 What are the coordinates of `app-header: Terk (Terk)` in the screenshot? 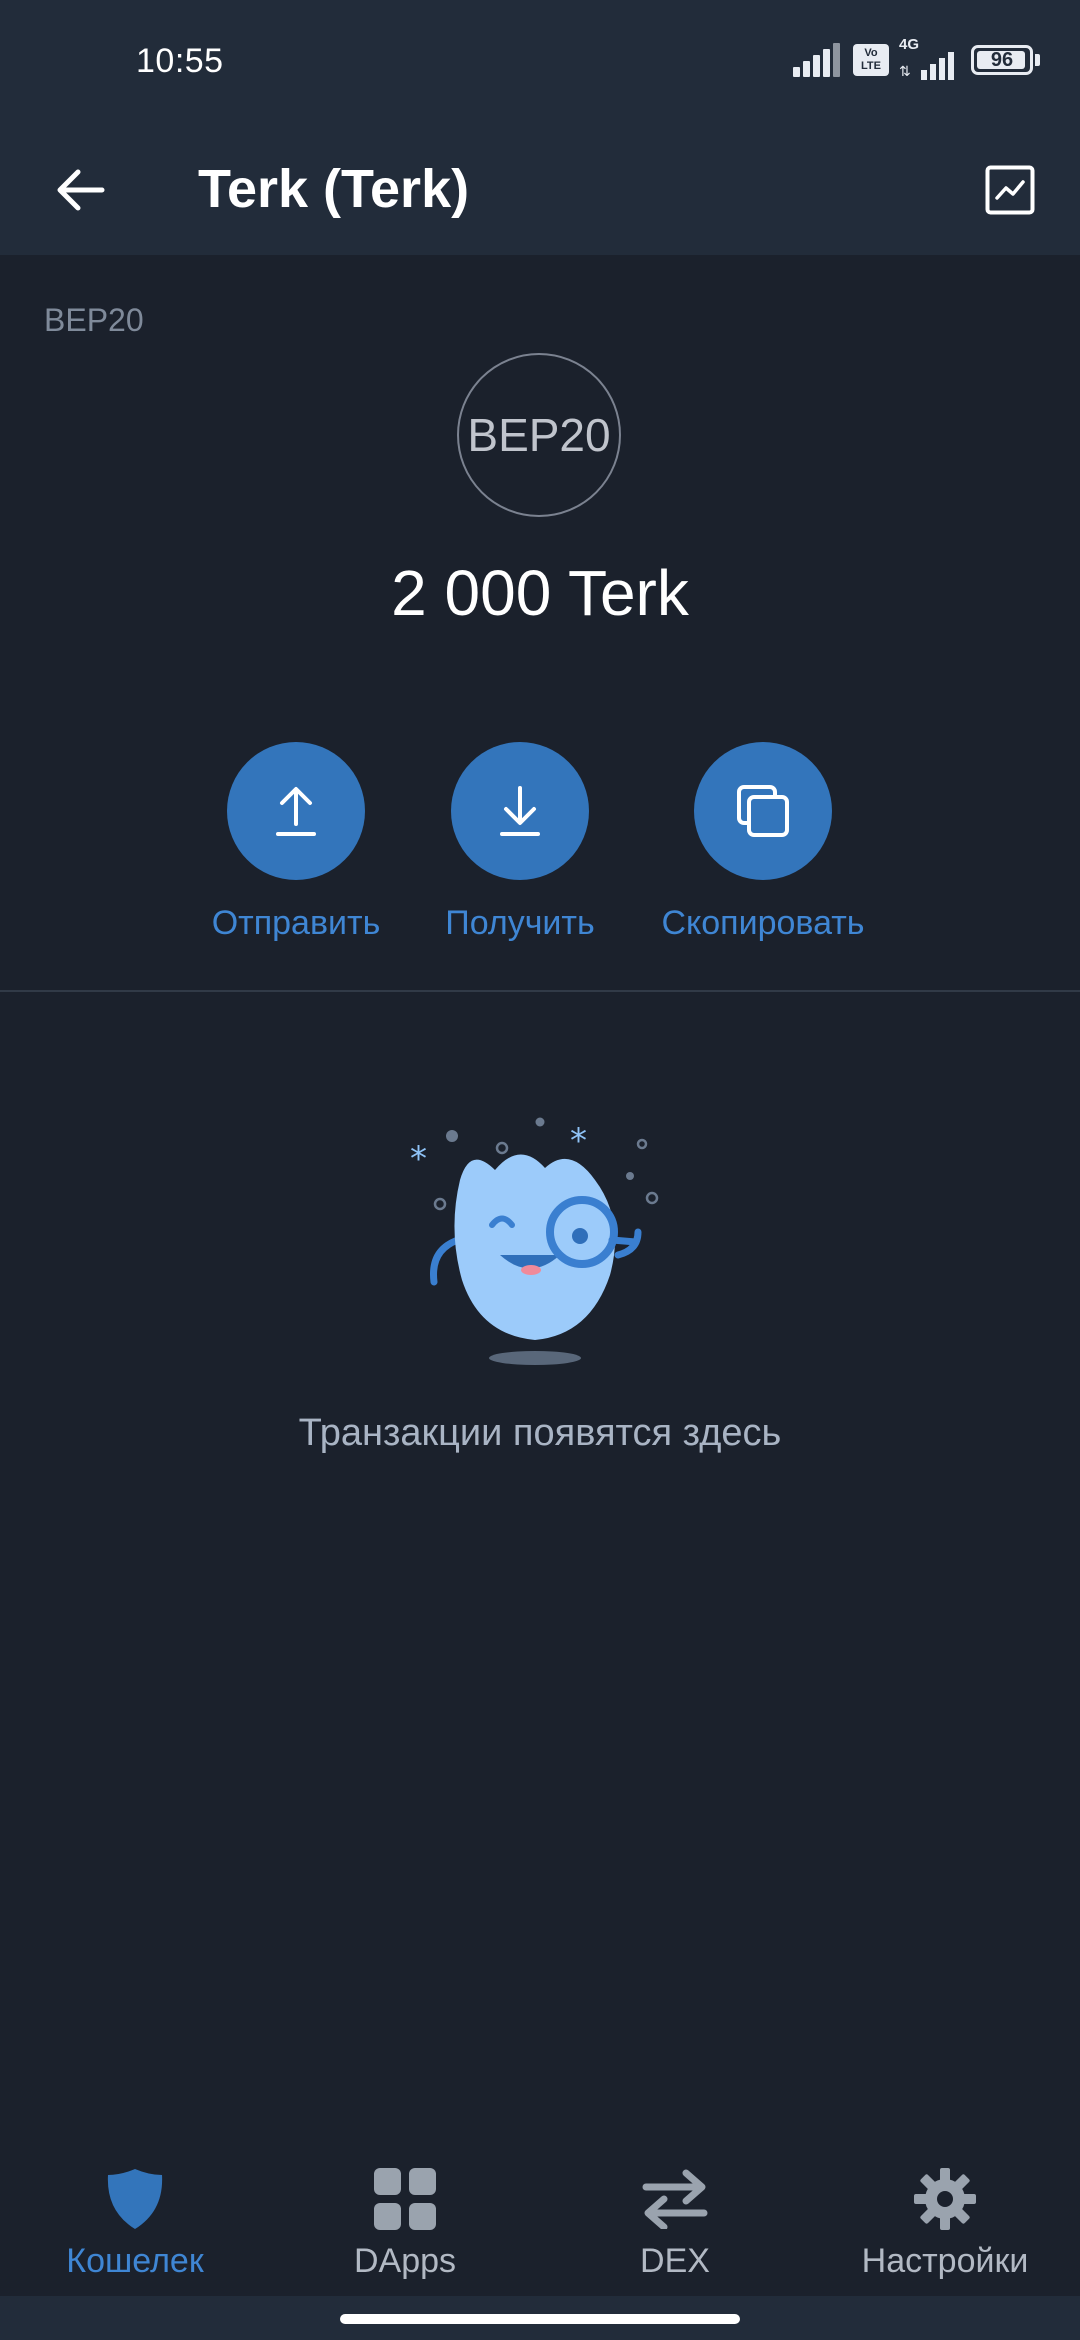 It's located at (540, 190).